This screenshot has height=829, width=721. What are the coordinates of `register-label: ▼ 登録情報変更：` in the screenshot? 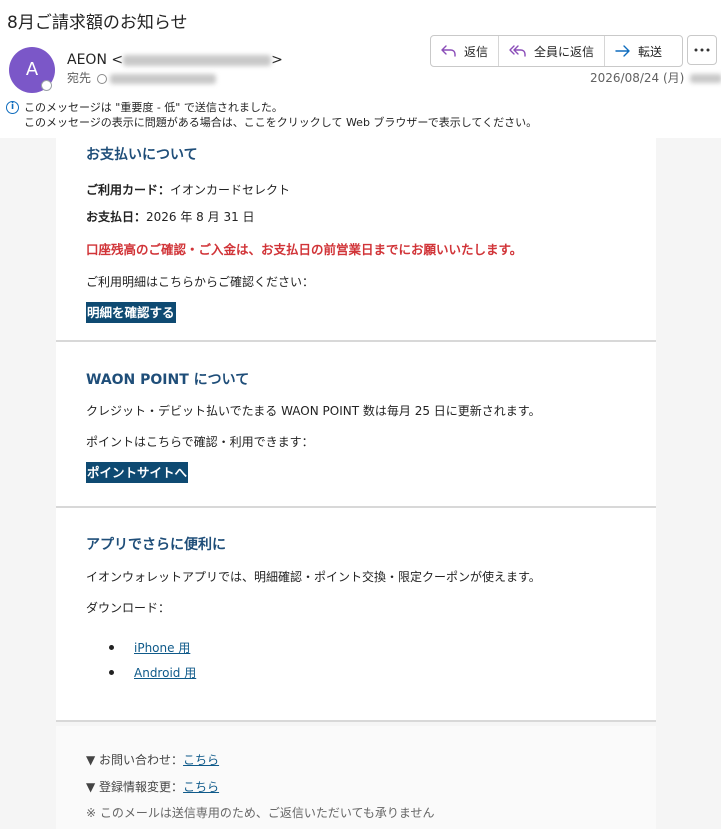 It's located at (135, 787).